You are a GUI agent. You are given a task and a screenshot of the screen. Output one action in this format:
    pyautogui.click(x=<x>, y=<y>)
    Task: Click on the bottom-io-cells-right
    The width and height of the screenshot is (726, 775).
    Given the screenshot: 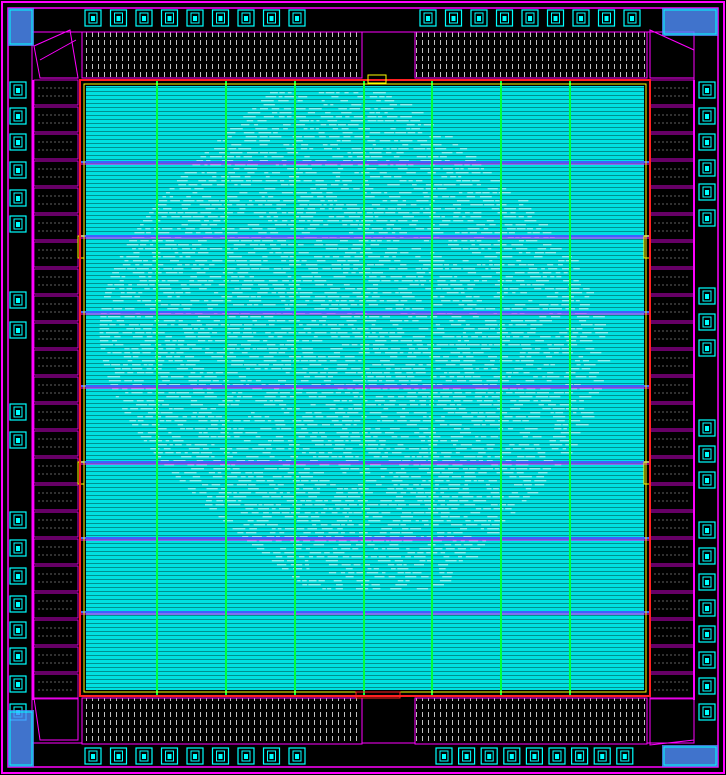 What is the action you would take?
    pyautogui.click(x=531, y=721)
    